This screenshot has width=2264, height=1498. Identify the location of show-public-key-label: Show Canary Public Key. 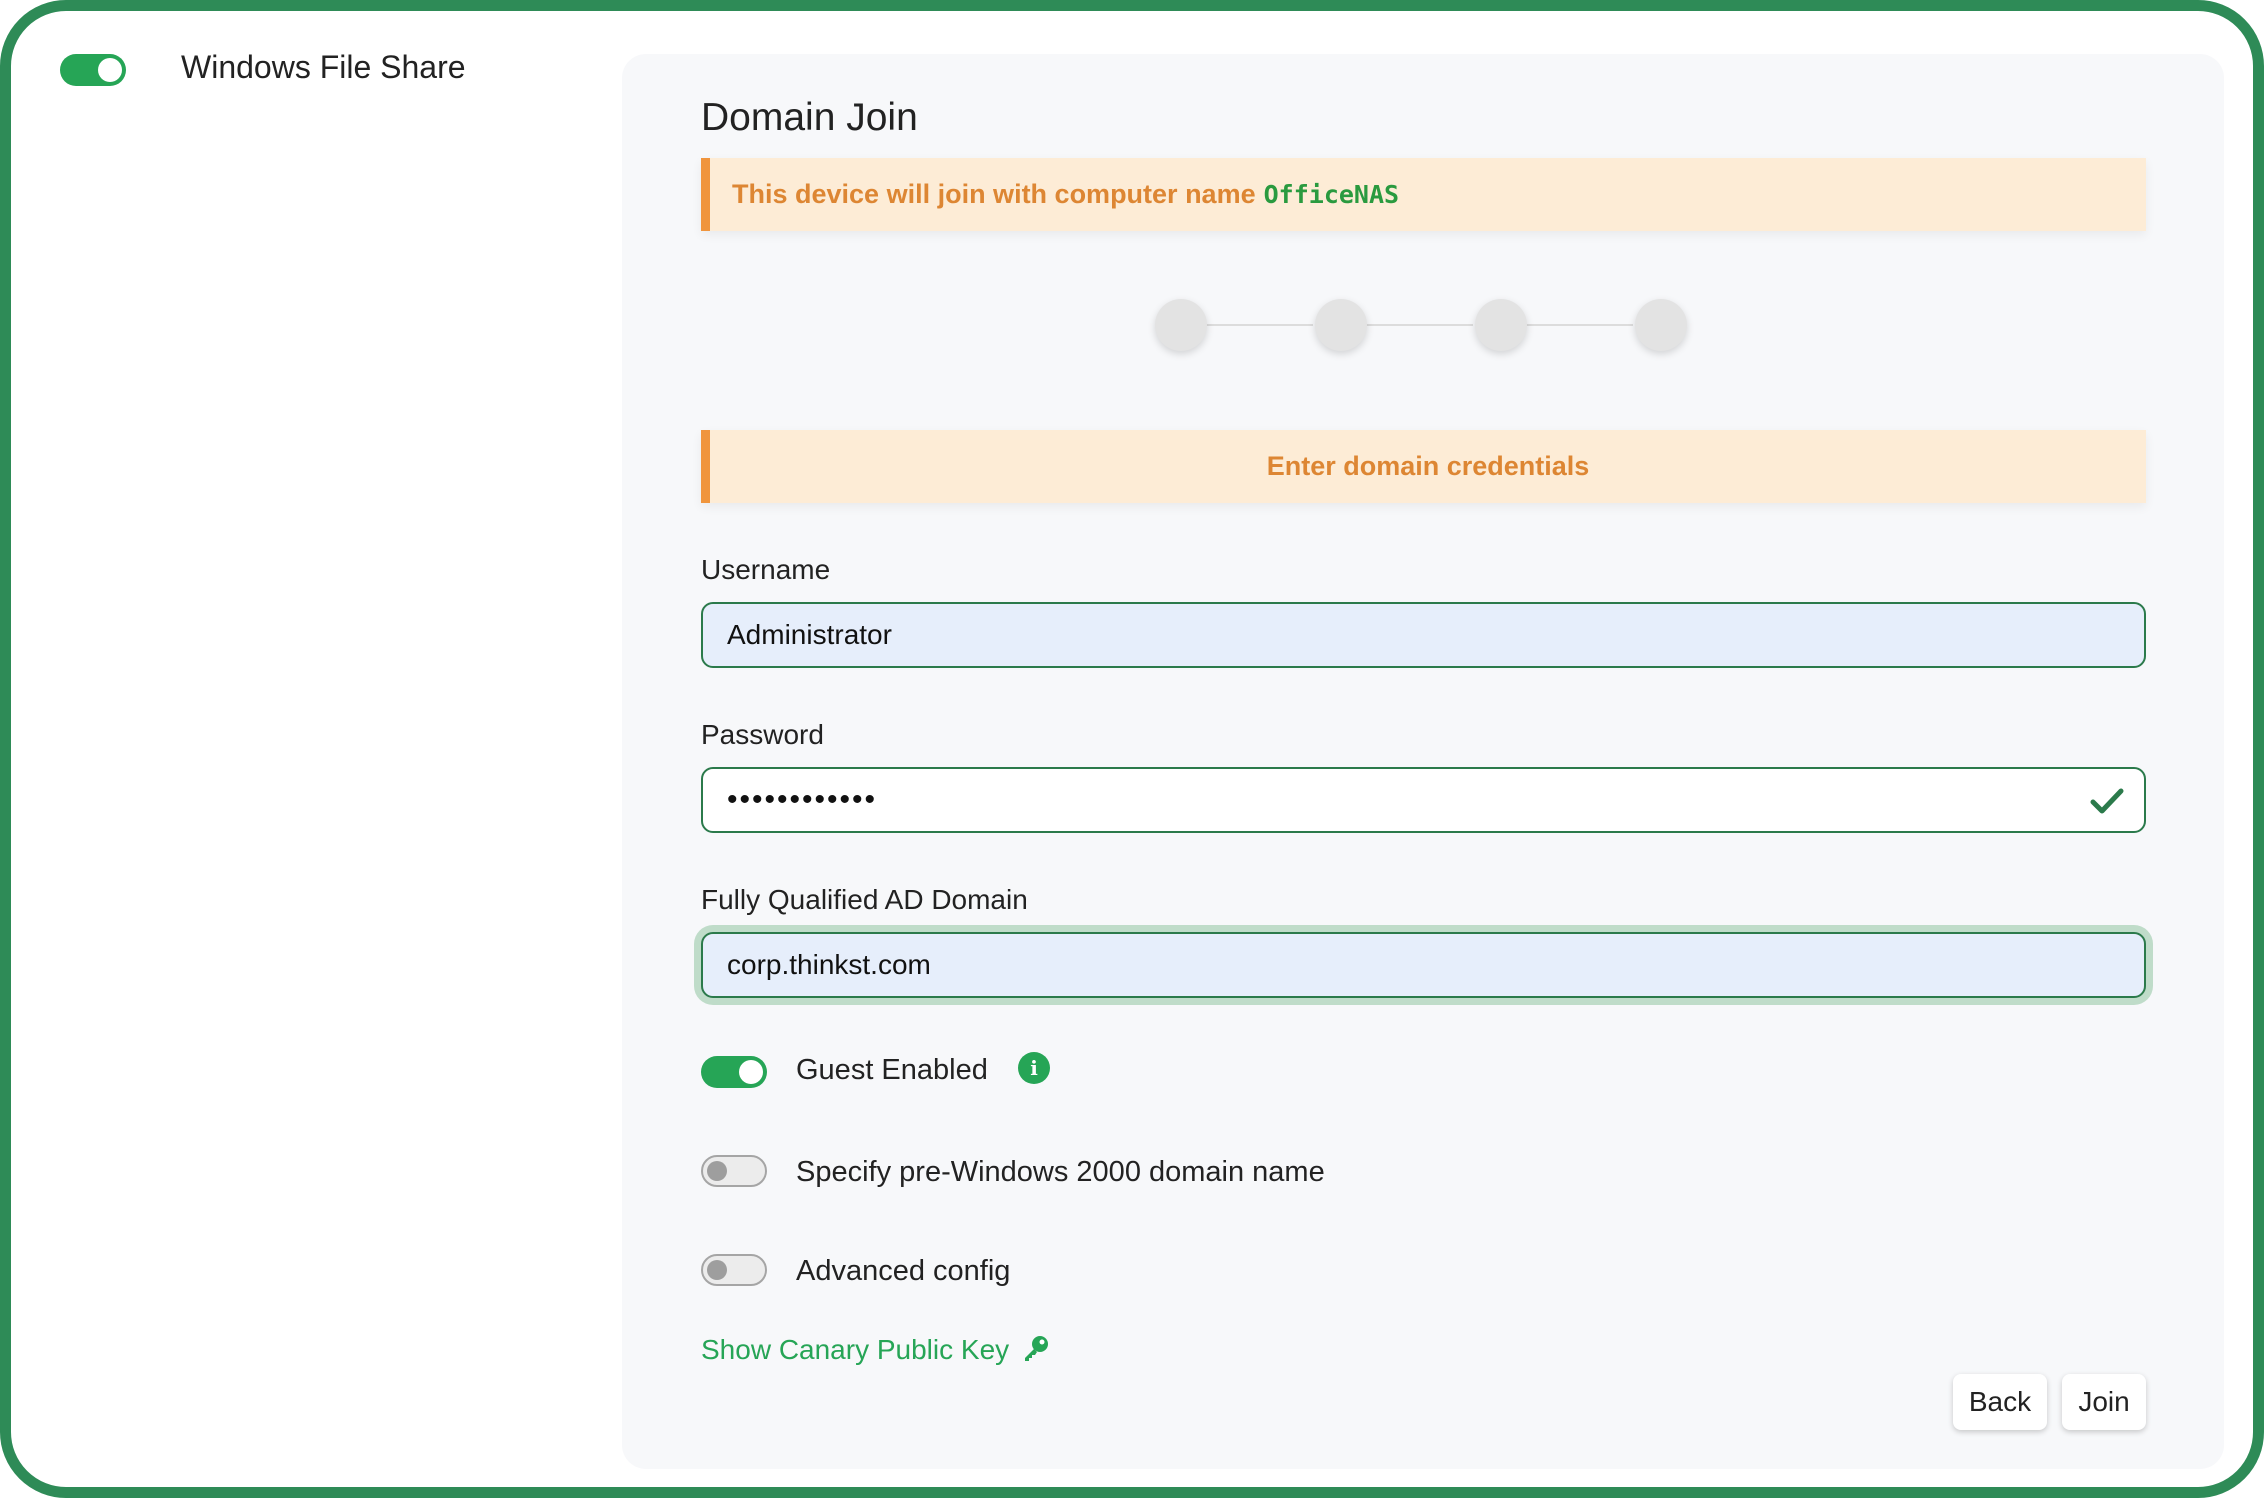
(855, 1349).